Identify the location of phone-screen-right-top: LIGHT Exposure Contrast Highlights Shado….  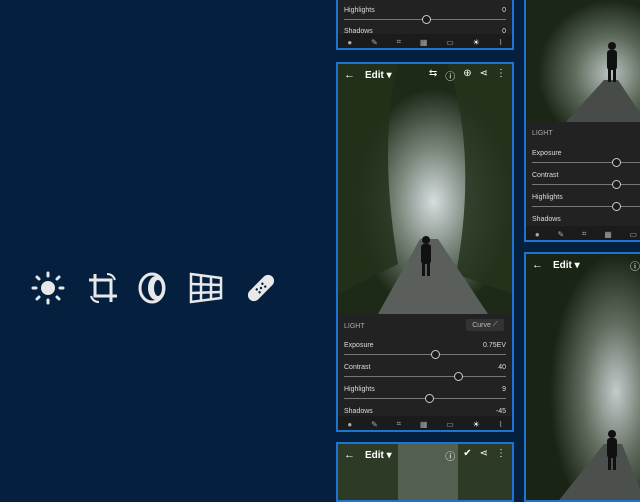
(582, 121).